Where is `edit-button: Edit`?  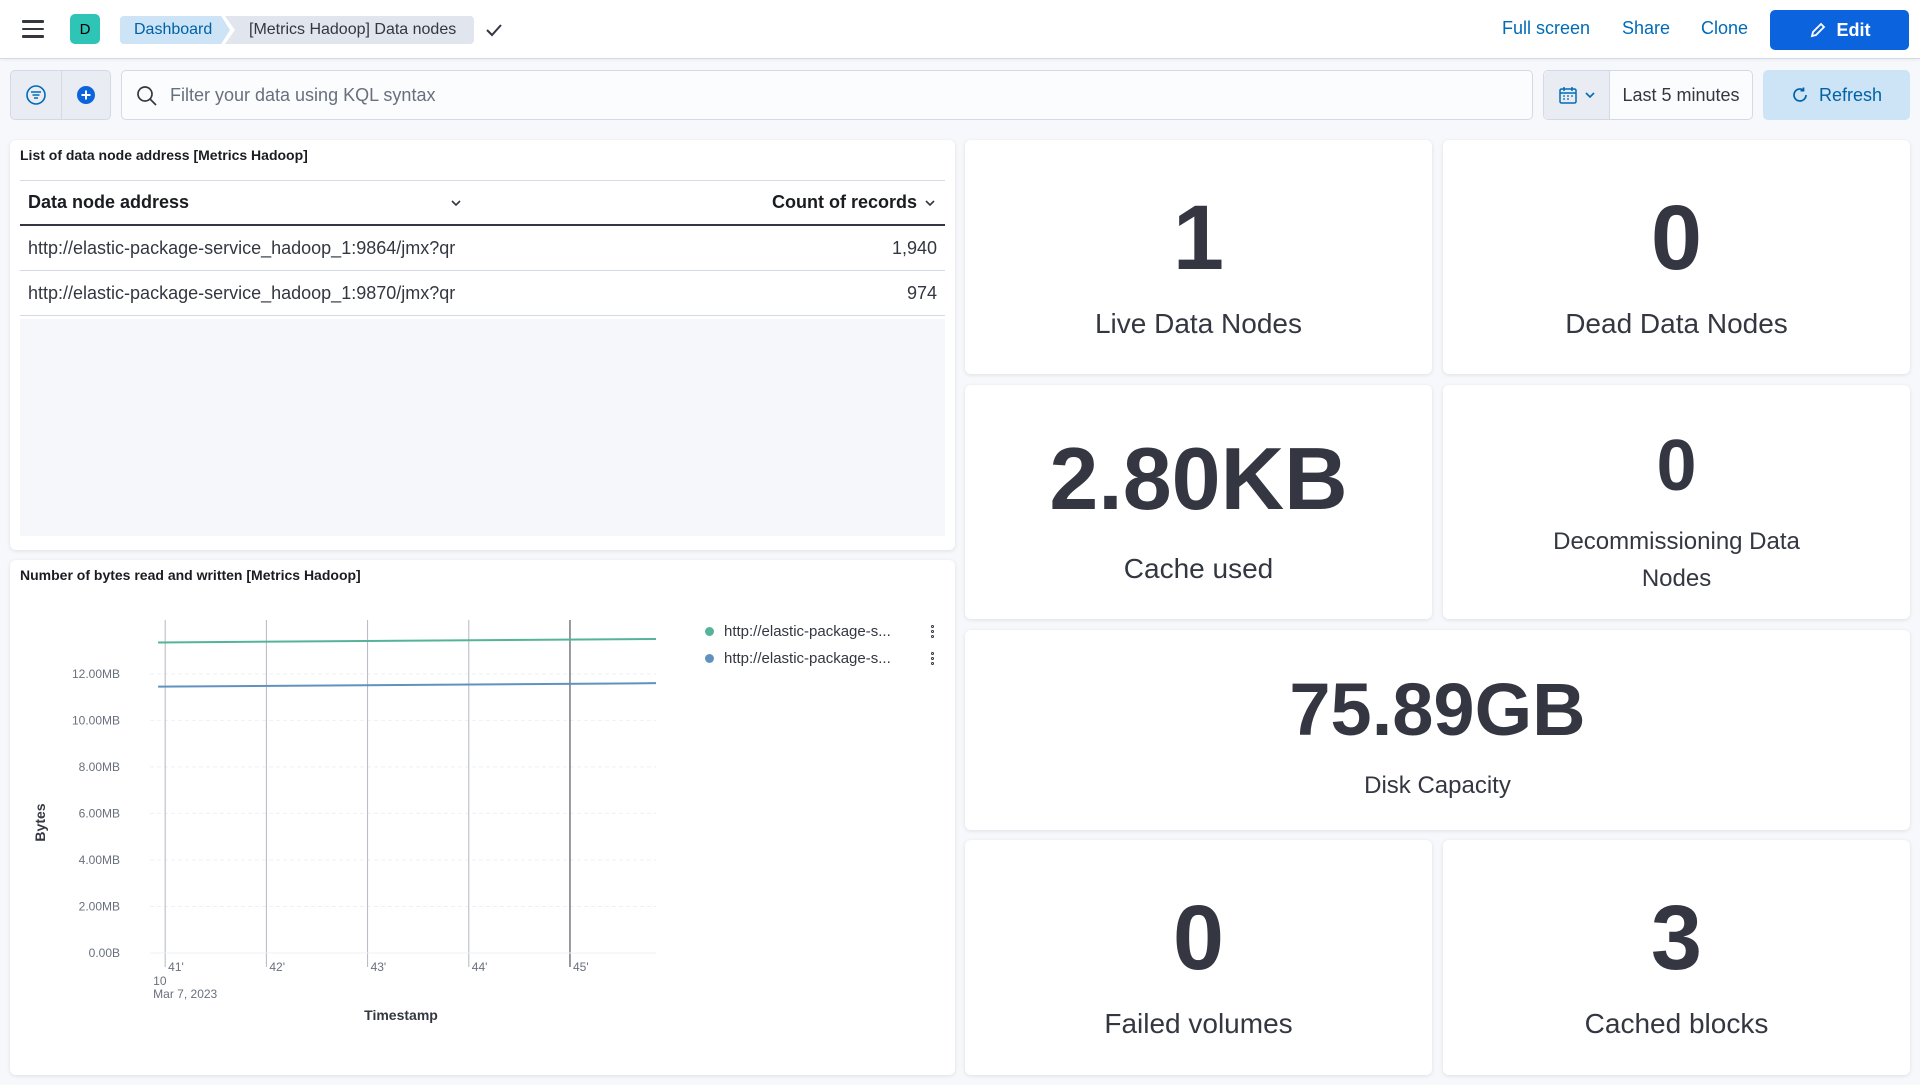
edit-button: Edit is located at coordinates (1839, 30).